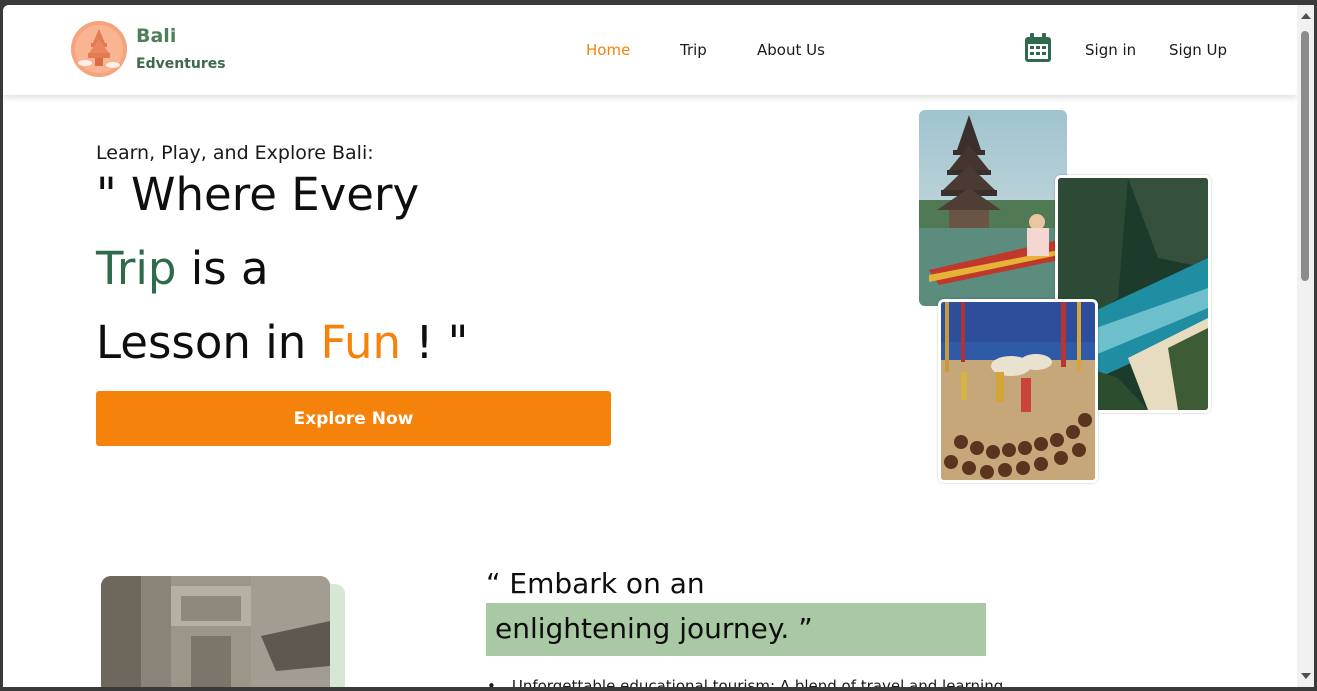 The height and width of the screenshot is (691, 1317). What do you see at coordinates (608, 50) in the screenshot?
I see `nav-home: Home` at bounding box center [608, 50].